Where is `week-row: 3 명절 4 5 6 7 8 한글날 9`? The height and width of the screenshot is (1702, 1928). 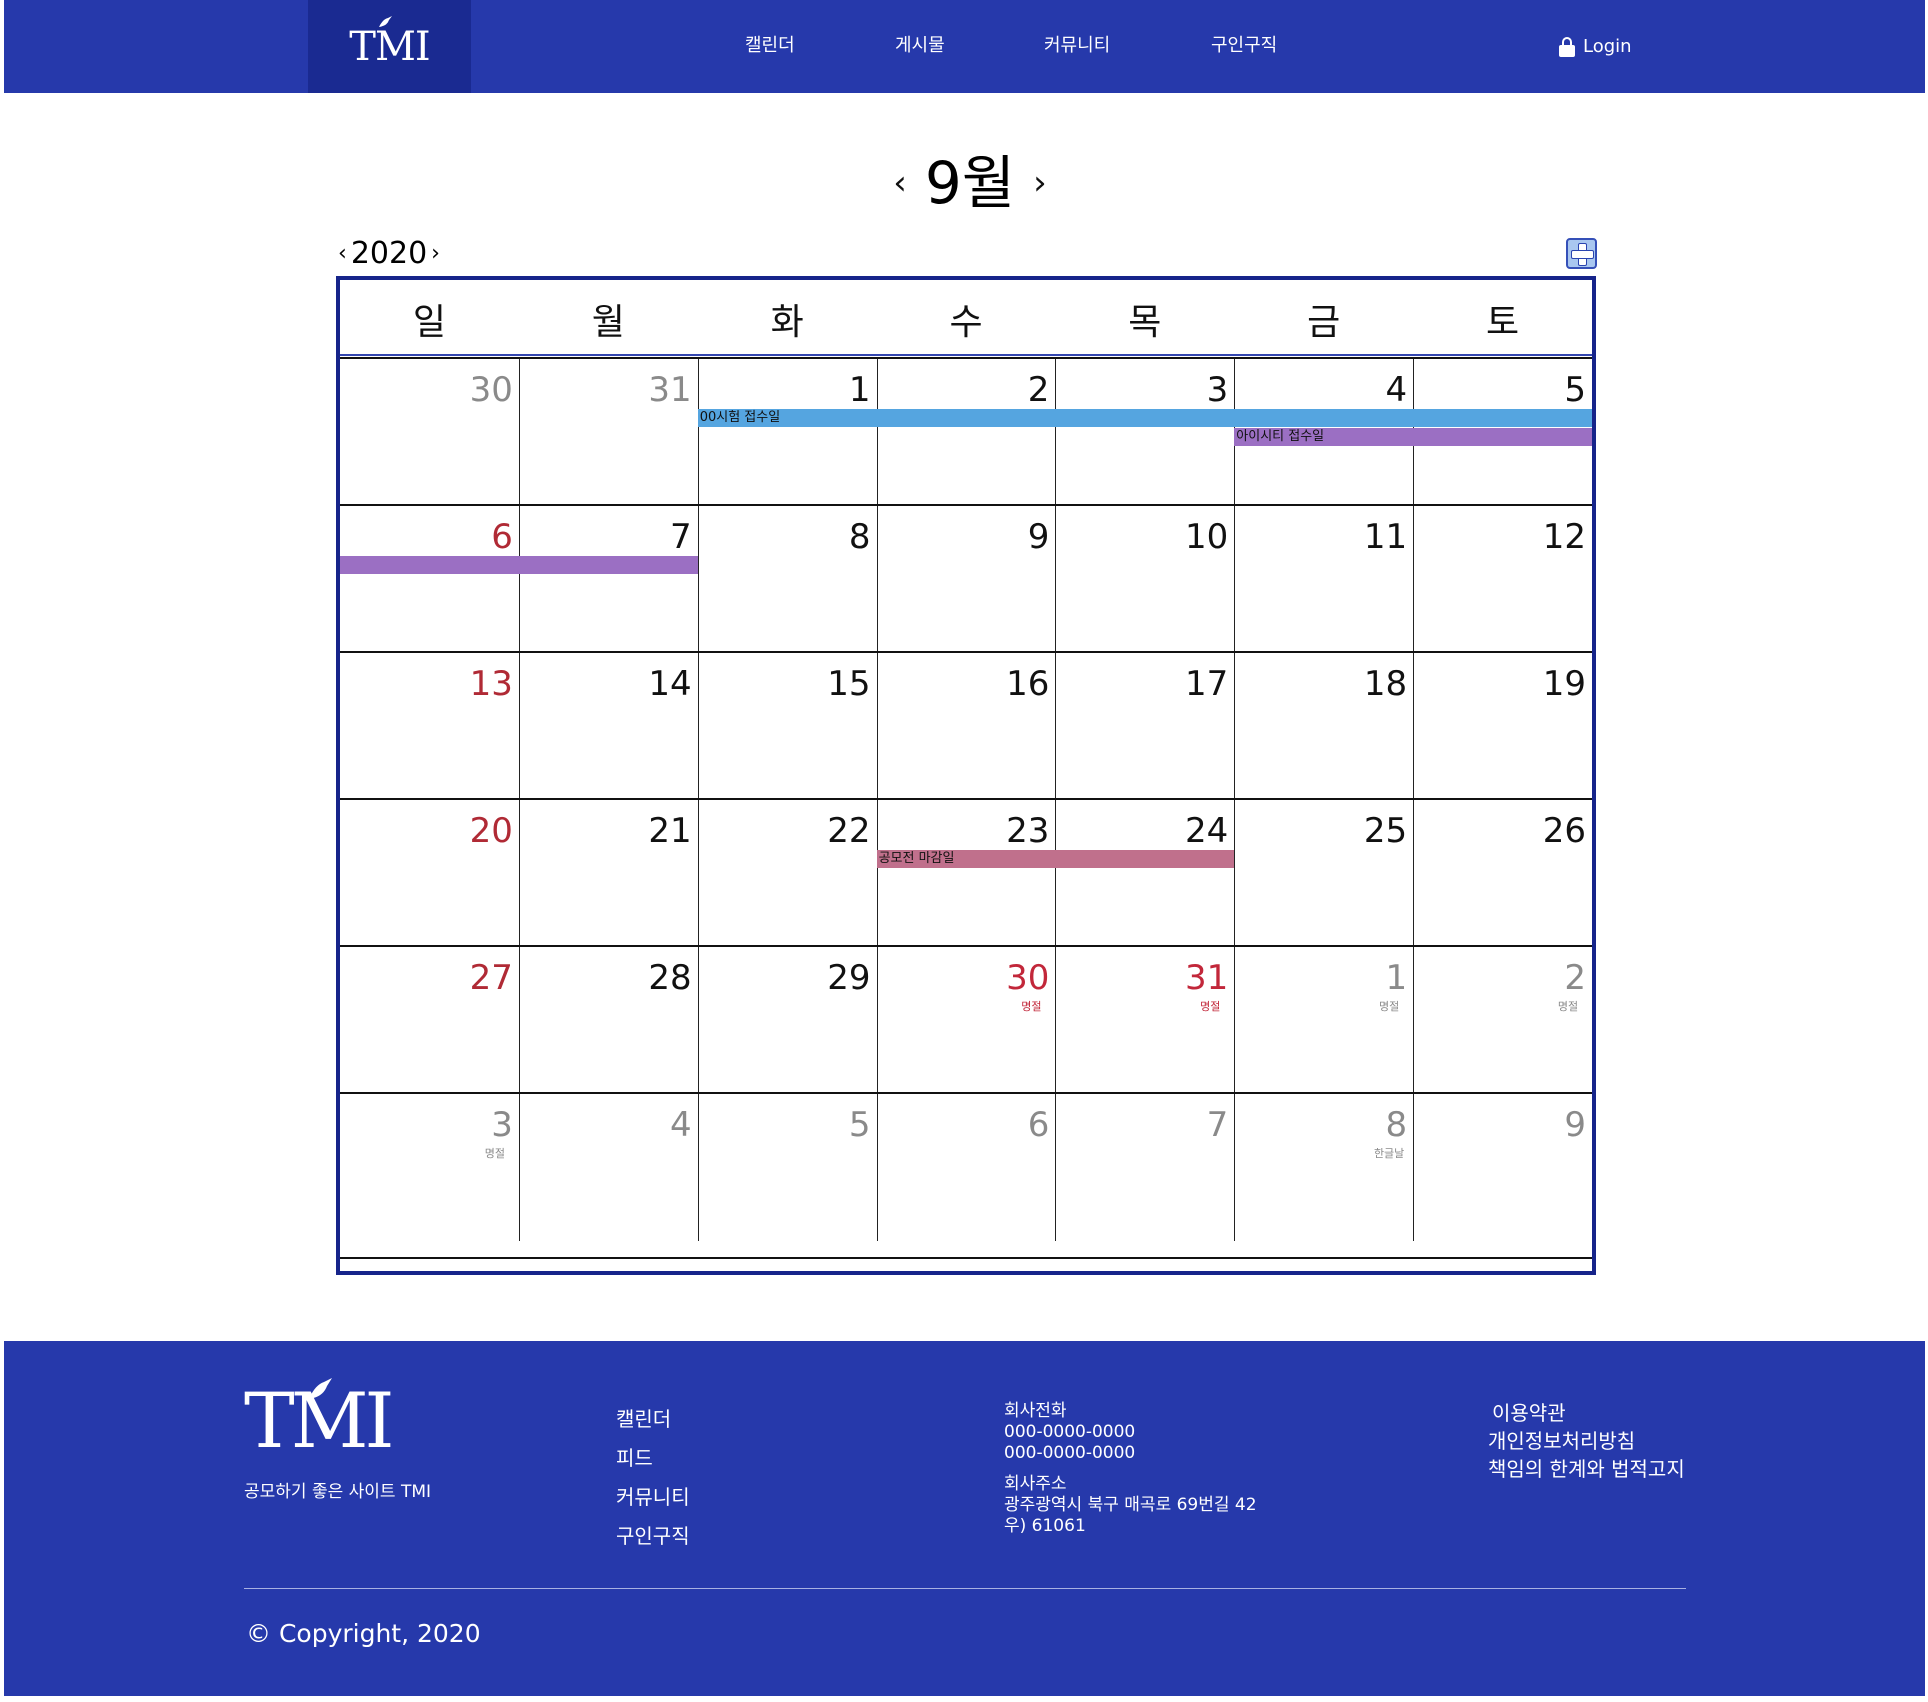
week-row: 3 명절 4 5 6 7 8 한글날 9 is located at coordinates (966, 1166).